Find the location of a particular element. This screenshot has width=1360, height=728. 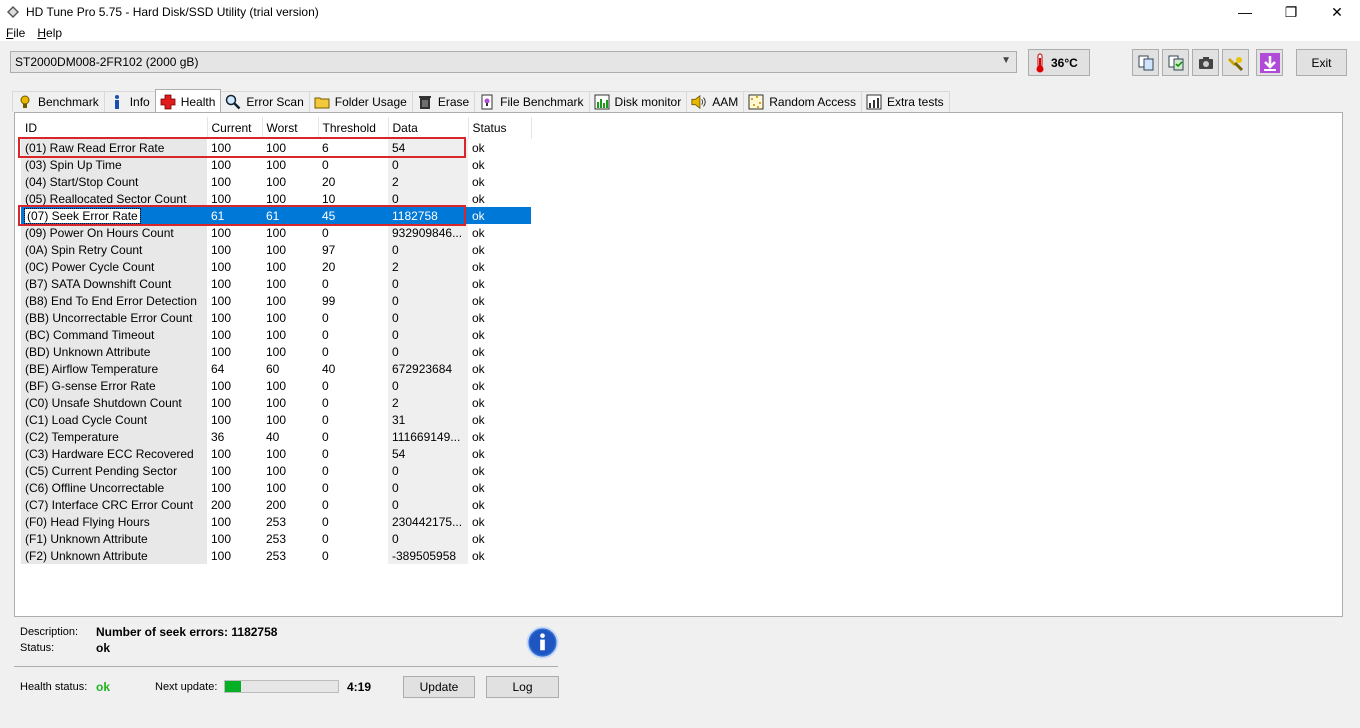

tab-benchmark-label: Benchmark is located at coordinates (68, 102).